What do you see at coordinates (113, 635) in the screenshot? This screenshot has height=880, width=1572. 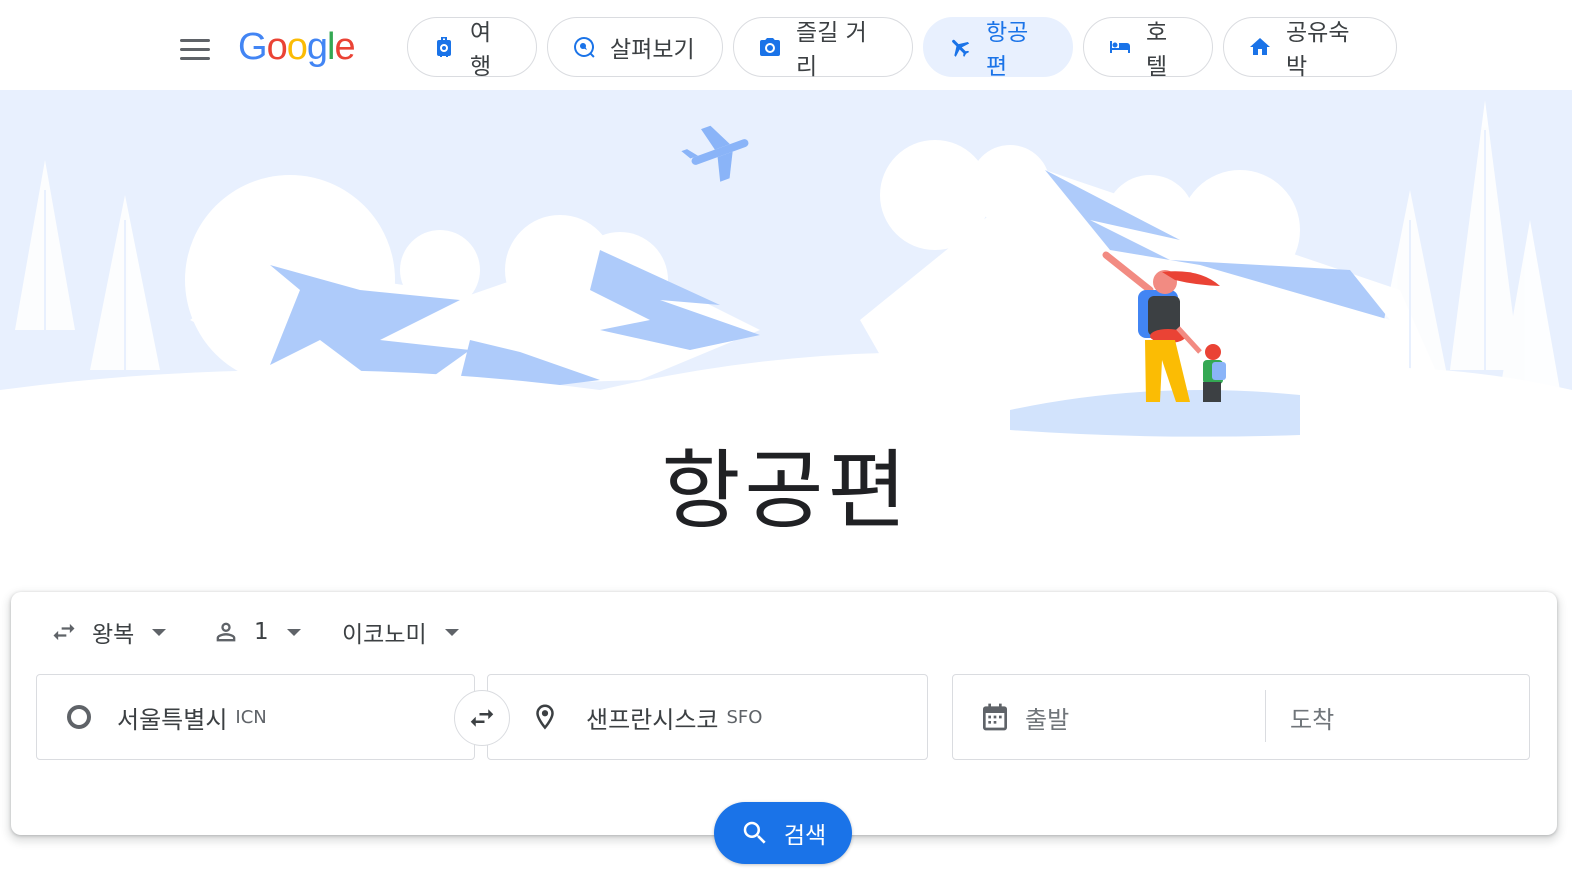 I see `trip-type-value: 왕복` at bounding box center [113, 635].